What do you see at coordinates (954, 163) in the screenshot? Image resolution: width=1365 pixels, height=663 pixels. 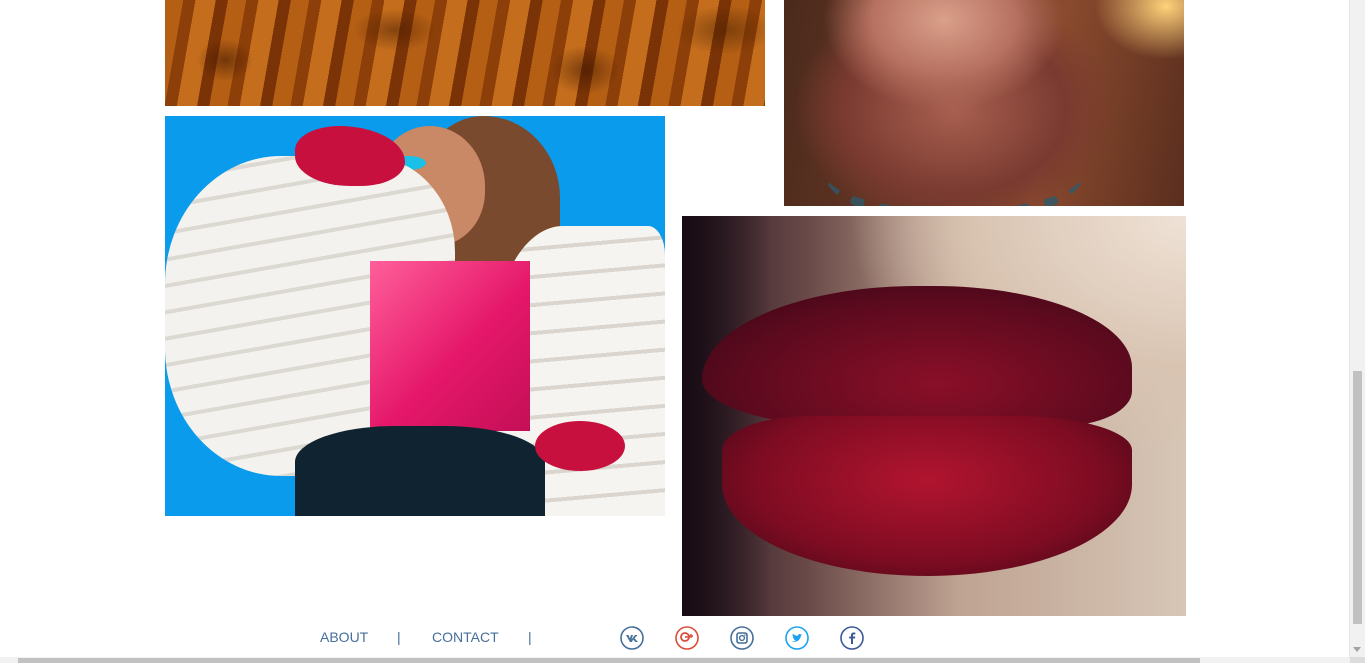 I see `necklace-beads` at bounding box center [954, 163].